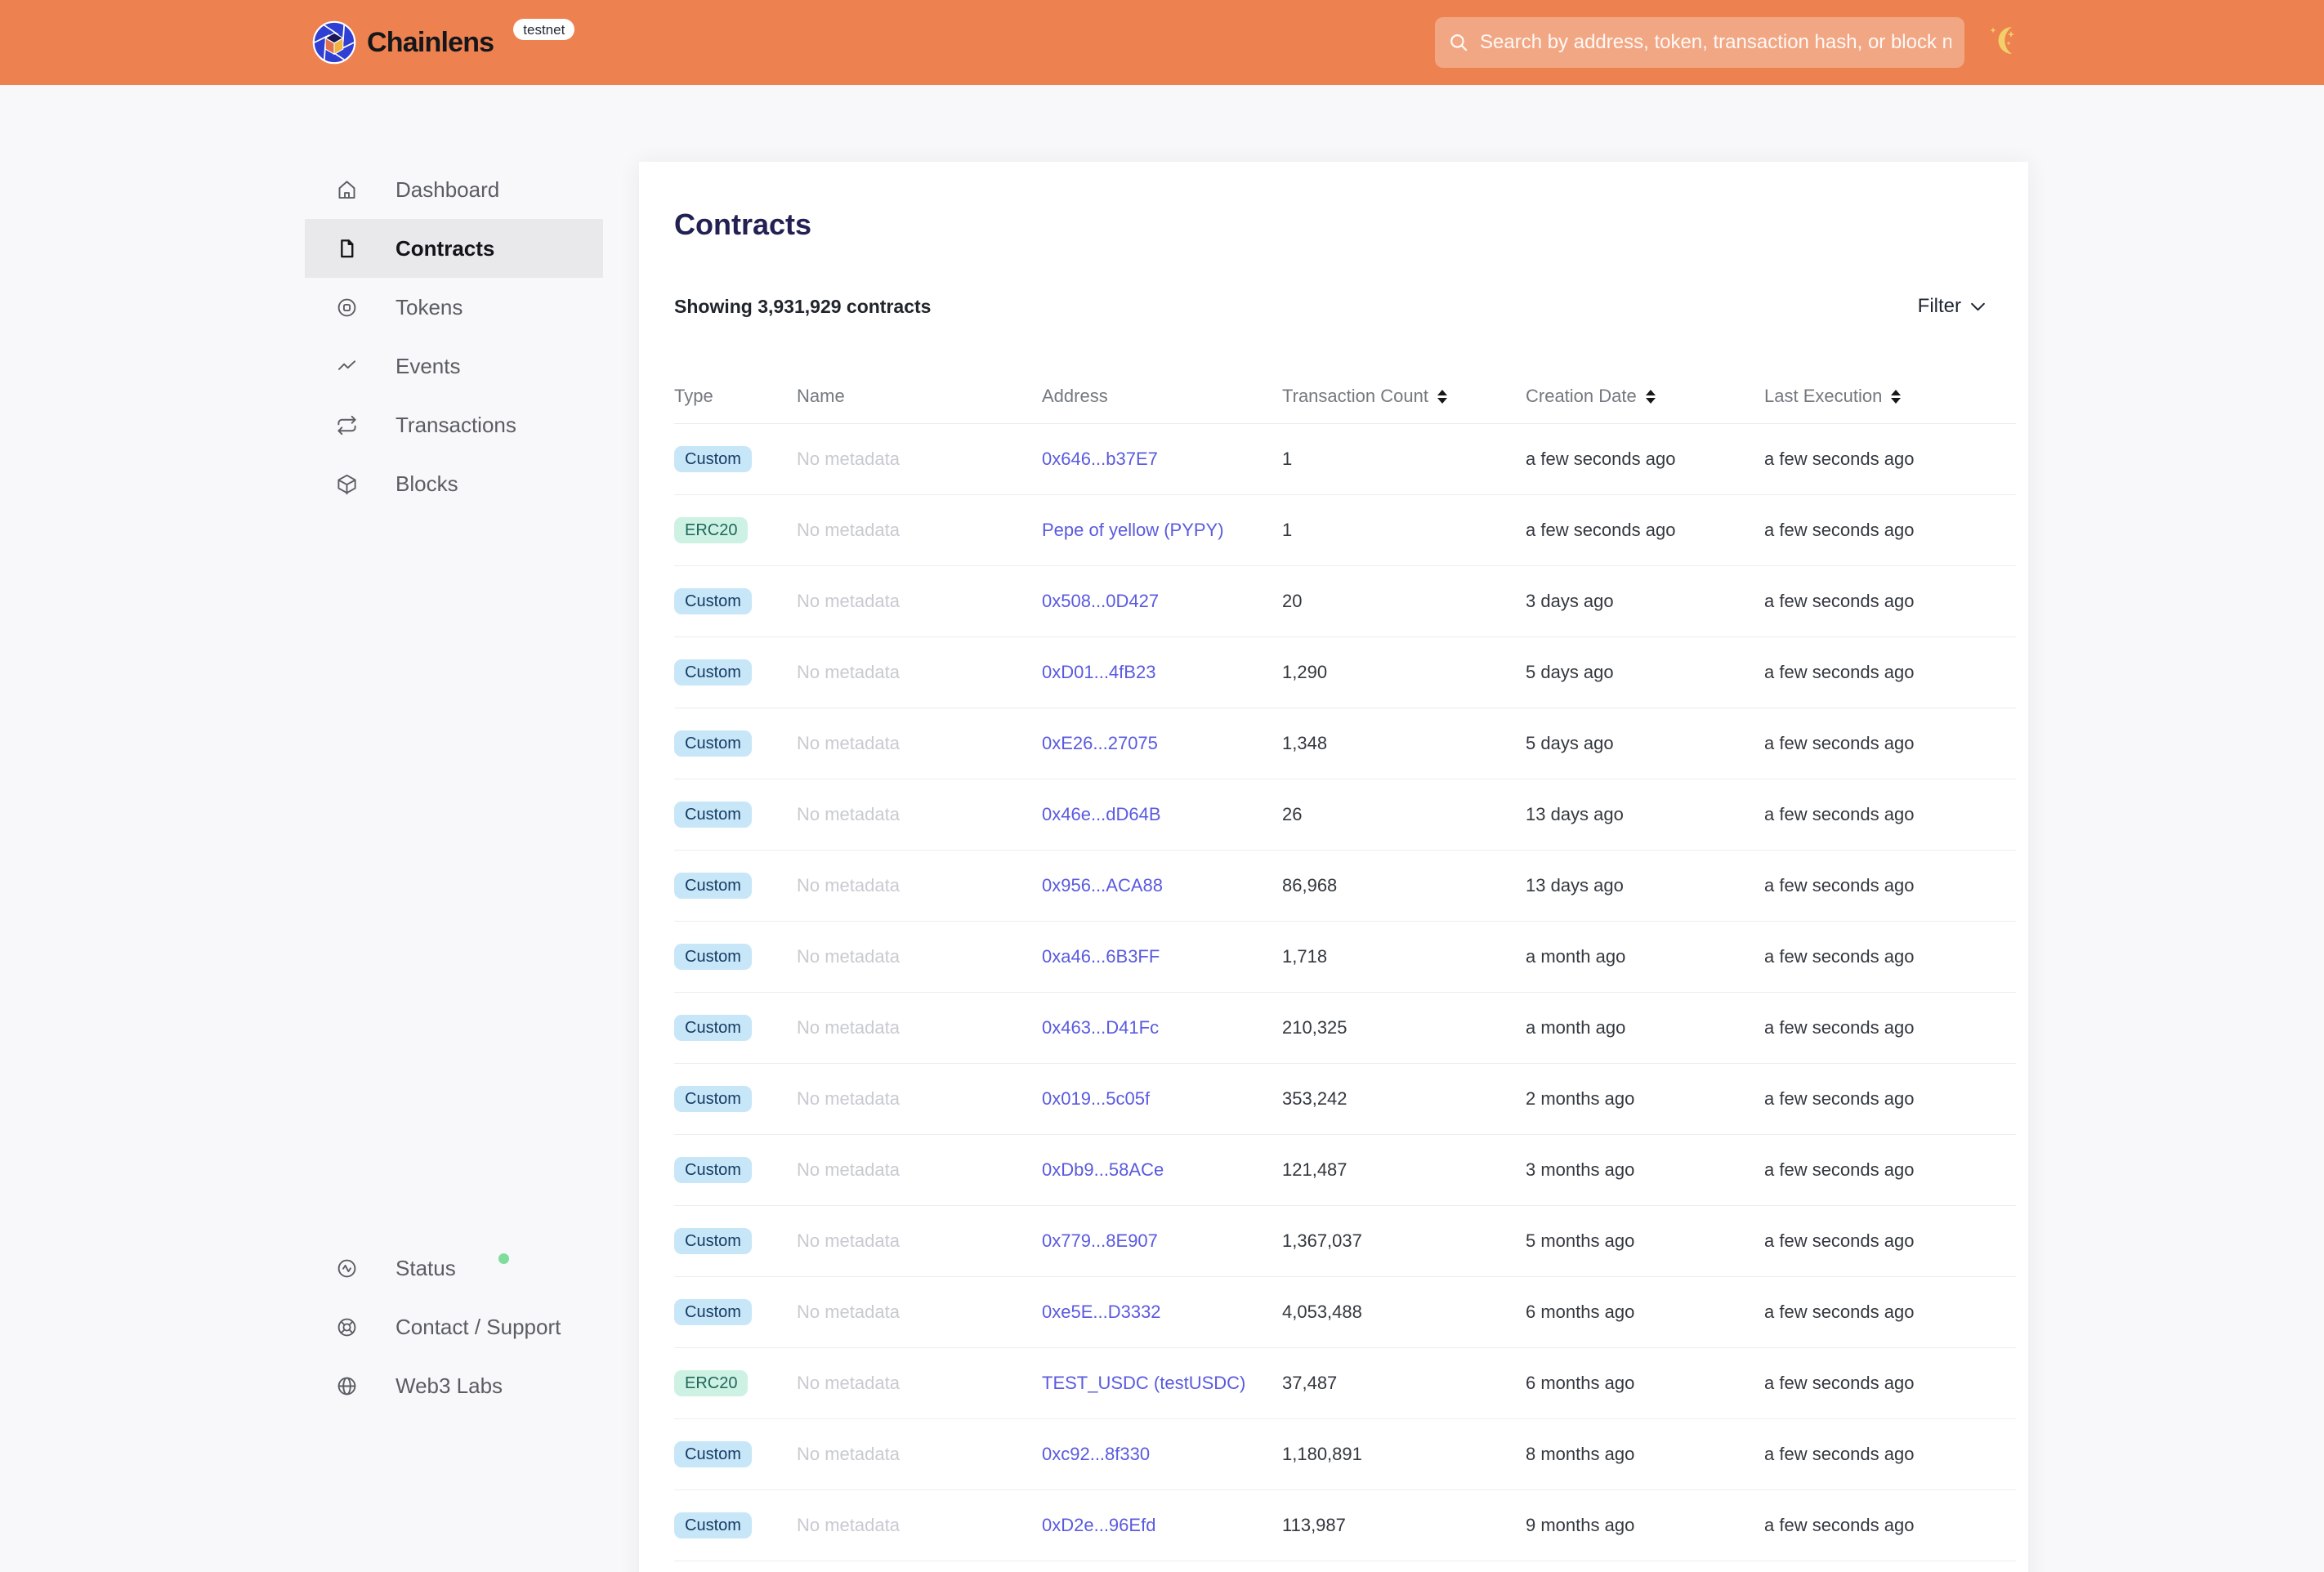 The image size is (2324, 1572). I want to click on creation-date-cell: 13 days ago, so click(1575, 814).